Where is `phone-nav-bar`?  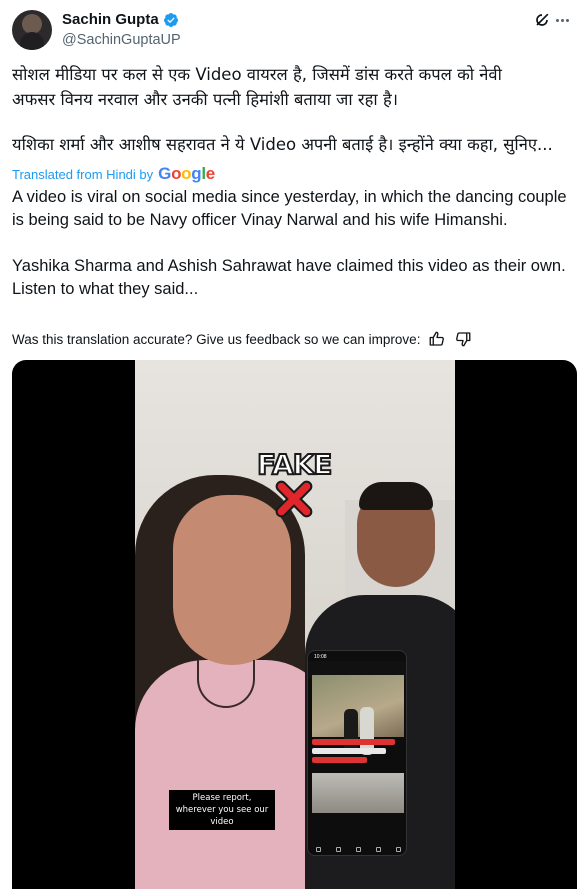 phone-nav-bar is located at coordinates (357, 849).